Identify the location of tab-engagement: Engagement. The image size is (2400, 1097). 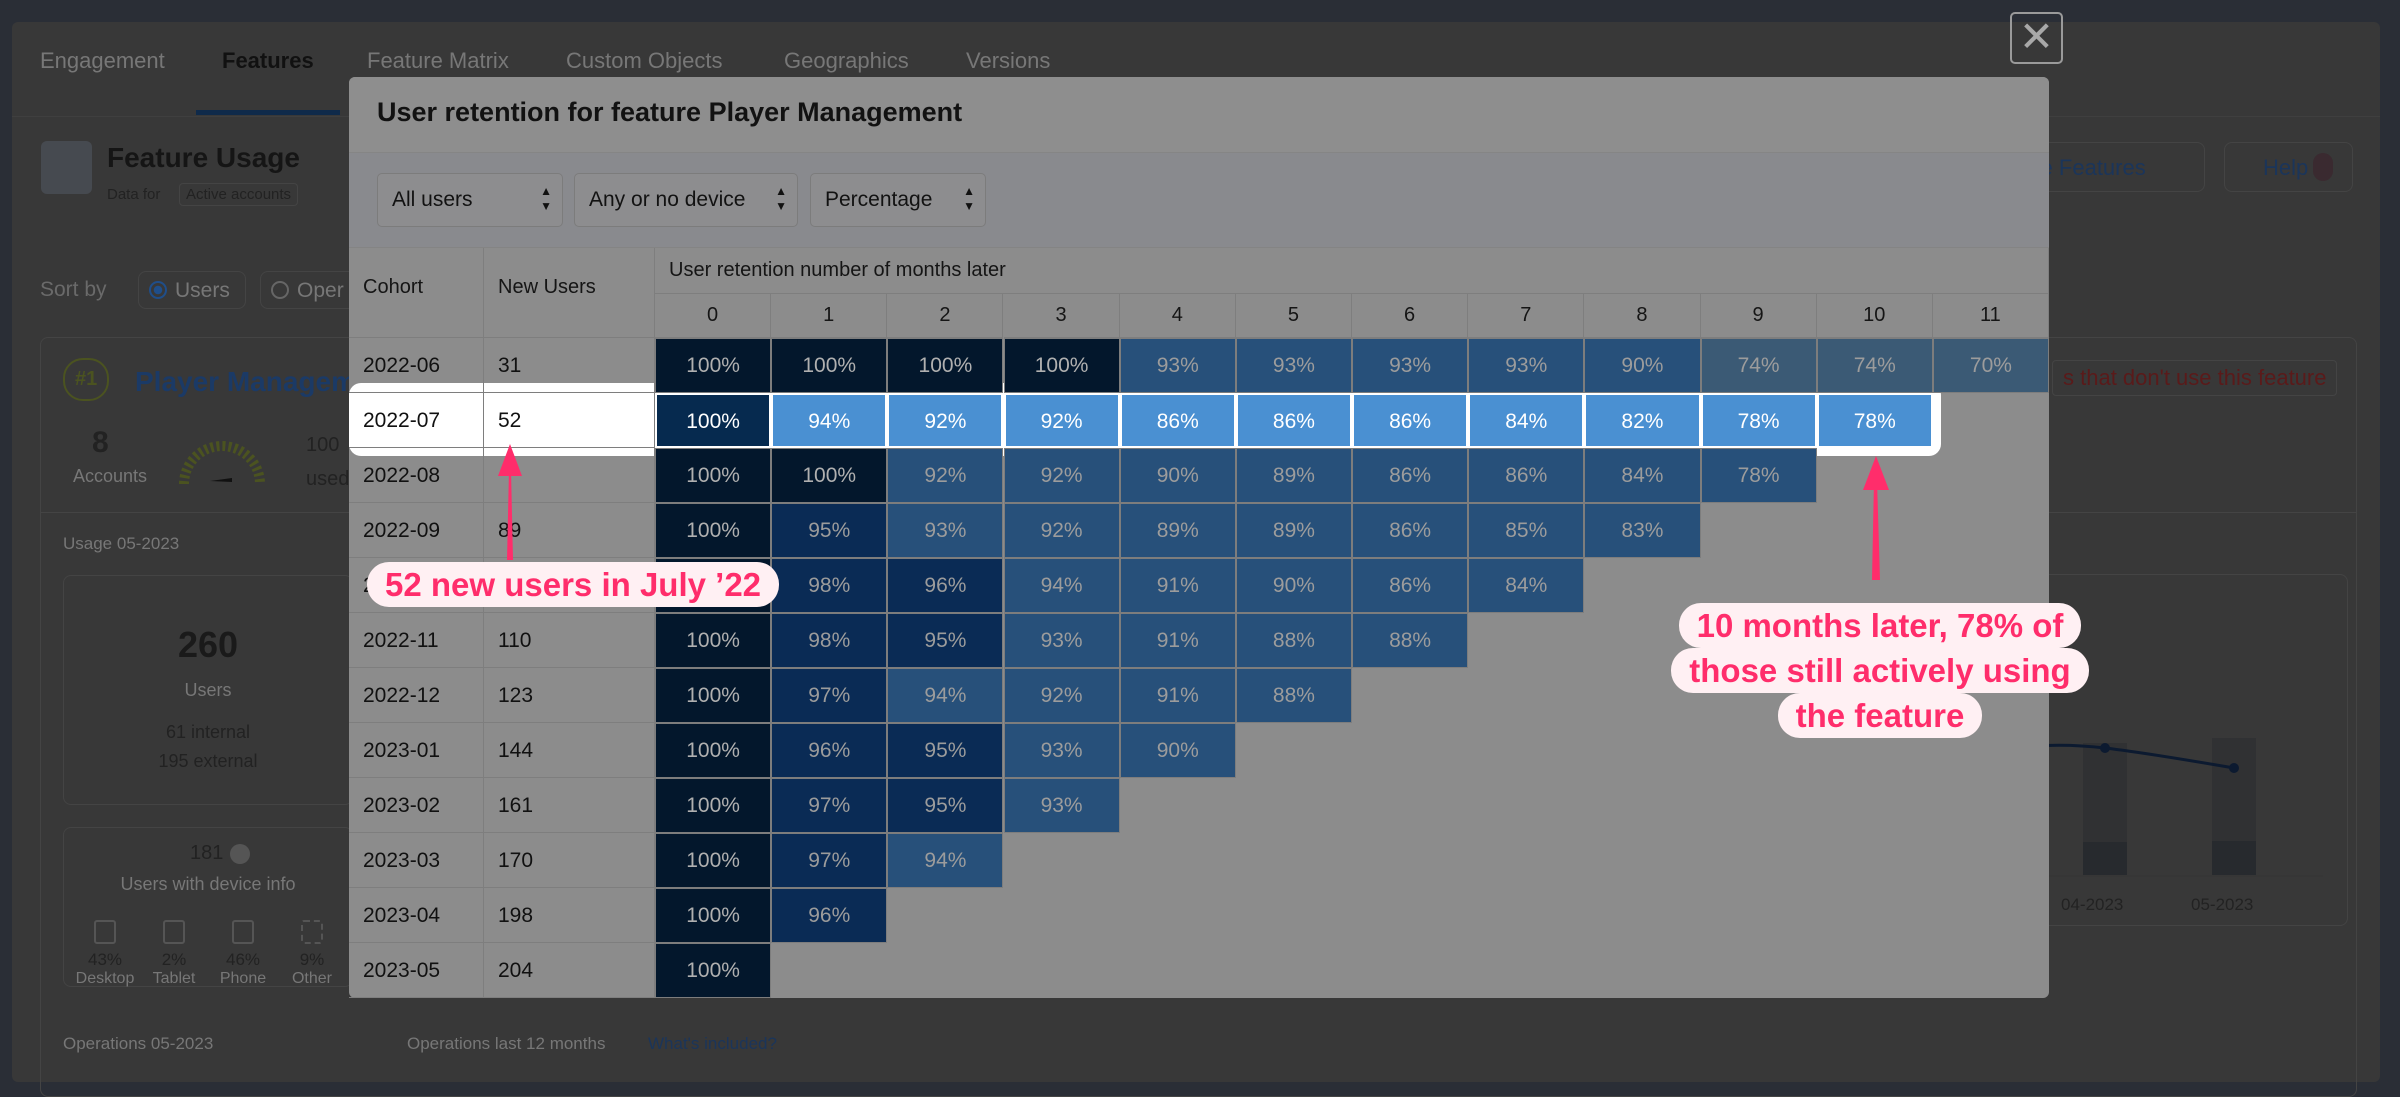
(102, 61).